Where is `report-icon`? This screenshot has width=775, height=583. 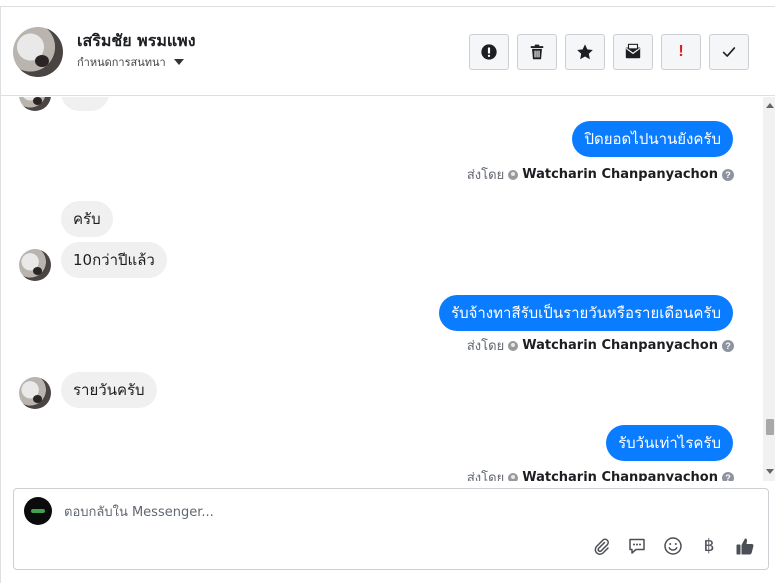
report-icon is located at coordinates (489, 52).